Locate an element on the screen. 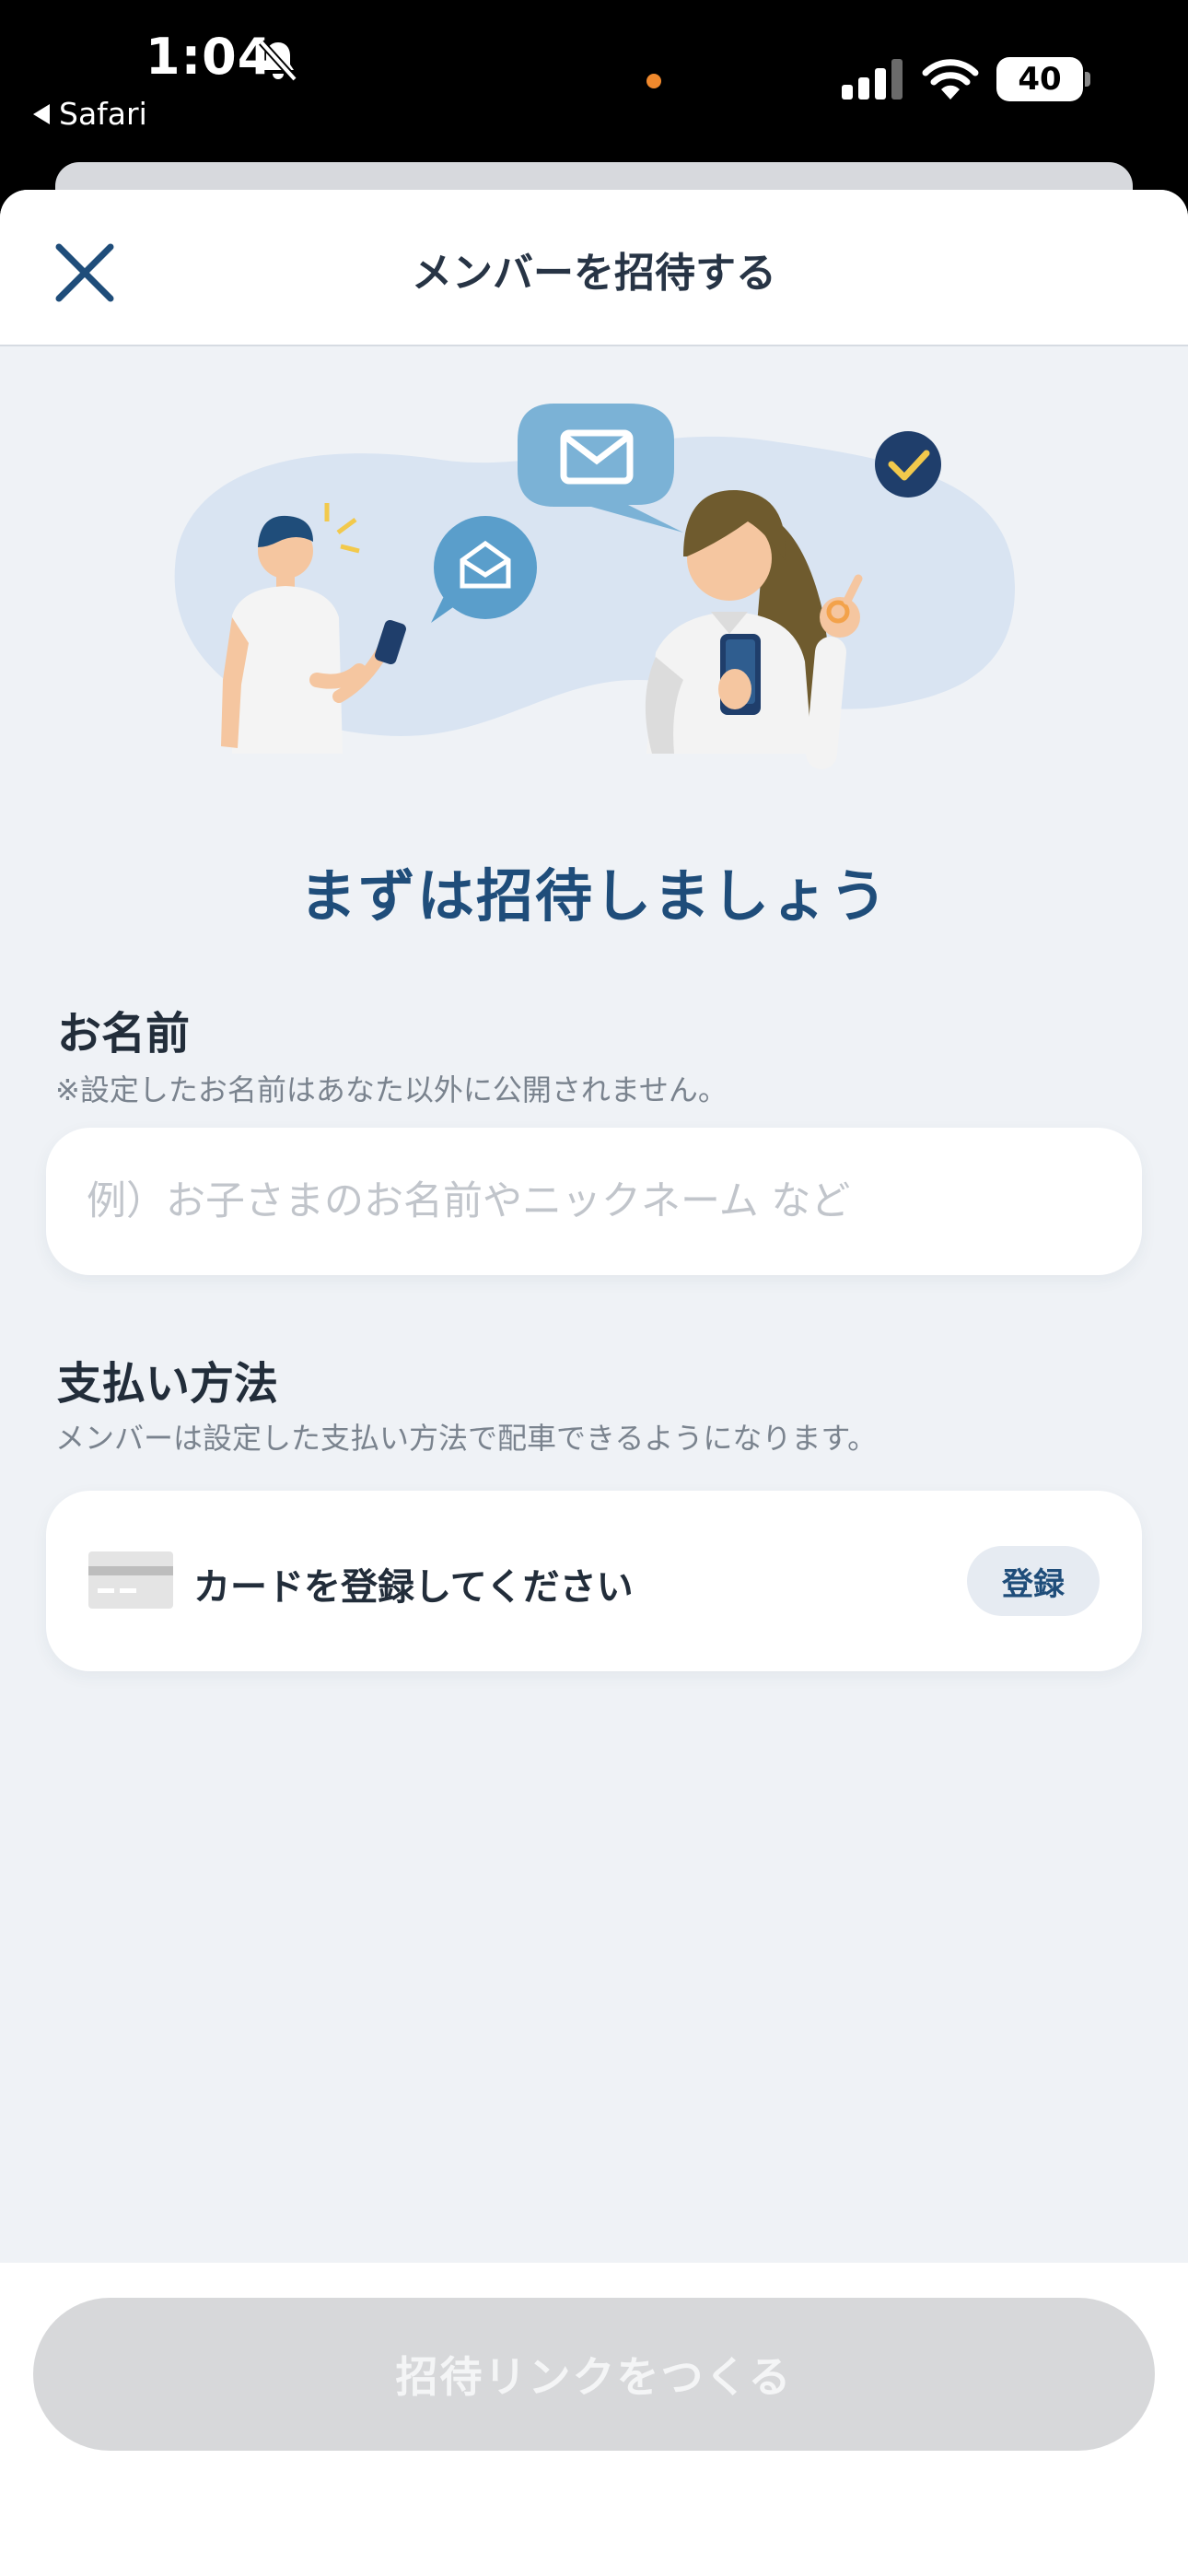 This screenshot has width=1188, height=2576. invite-illustration is located at coordinates (594, 586).